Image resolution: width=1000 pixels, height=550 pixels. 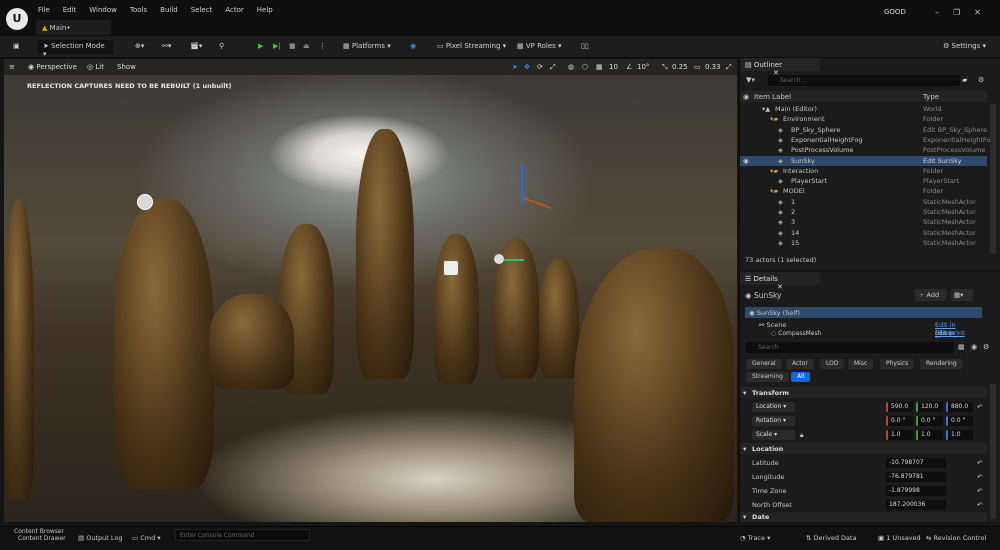 What do you see at coordinates (863, 392) in the screenshot?
I see `transform-section: ▾ Transform` at bounding box center [863, 392].